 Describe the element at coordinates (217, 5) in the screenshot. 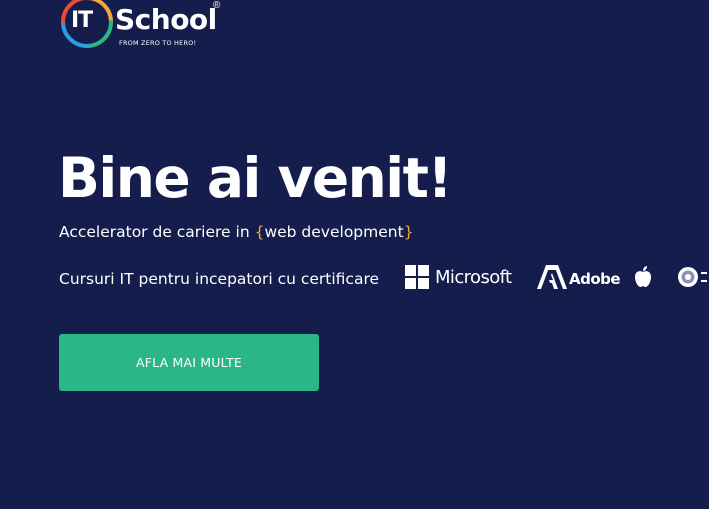

I see `logo-registered-mark: ®` at that location.